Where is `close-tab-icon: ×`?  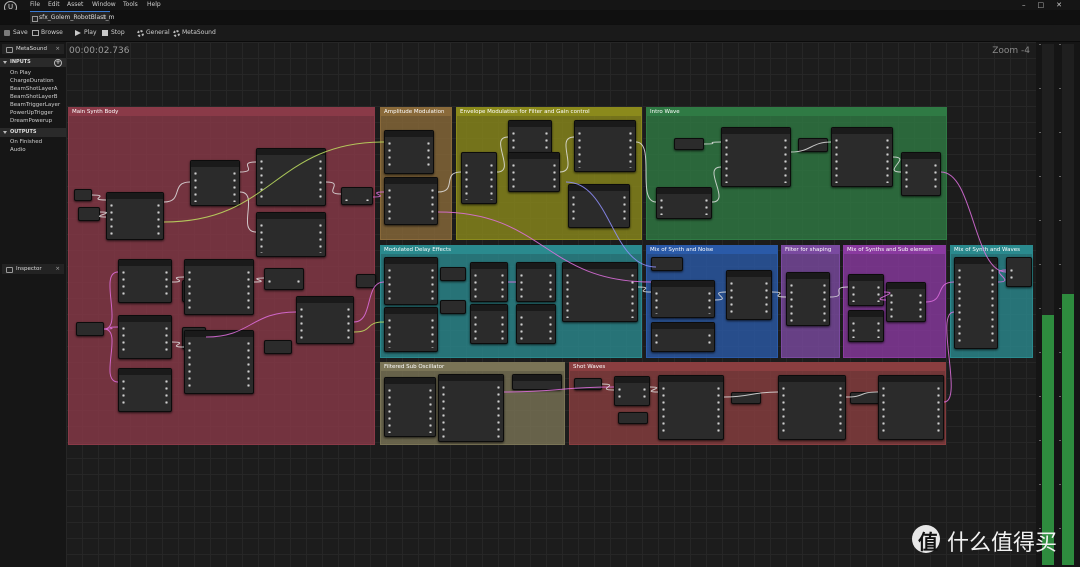 close-tab-icon: × is located at coordinates (104, 18).